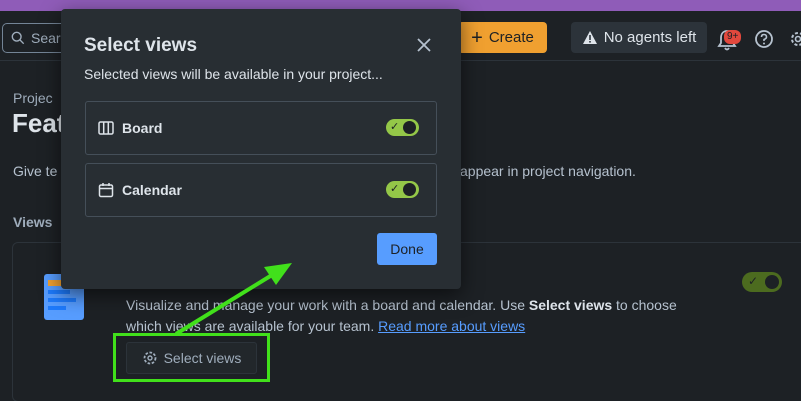 Image resolution: width=801 pixels, height=401 pixels. What do you see at coordinates (762, 282) in the screenshot?
I see `views-feature-toggle: ✓` at bounding box center [762, 282].